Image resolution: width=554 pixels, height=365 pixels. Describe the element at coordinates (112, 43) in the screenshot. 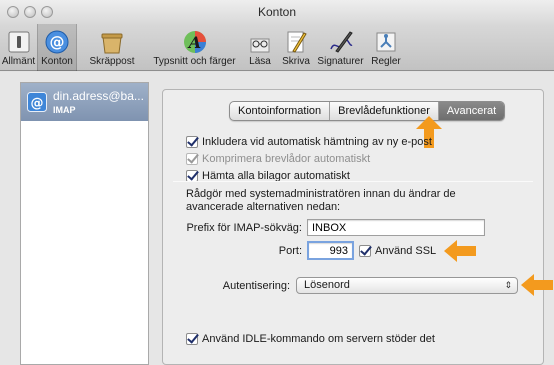

I see `trash-bin-icon` at that location.